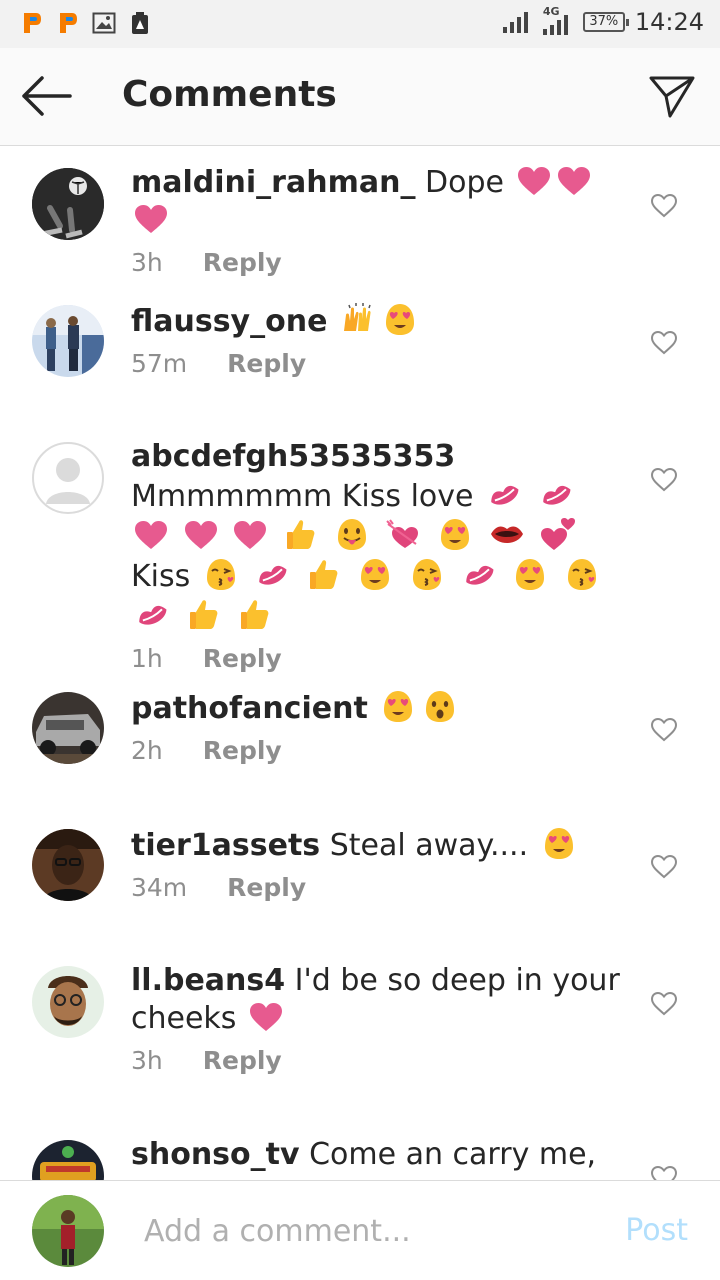 This screenshot has width=720, height=1280. I want to click on comment-item: flaussy_one 57m Reply, so click(360, 351).